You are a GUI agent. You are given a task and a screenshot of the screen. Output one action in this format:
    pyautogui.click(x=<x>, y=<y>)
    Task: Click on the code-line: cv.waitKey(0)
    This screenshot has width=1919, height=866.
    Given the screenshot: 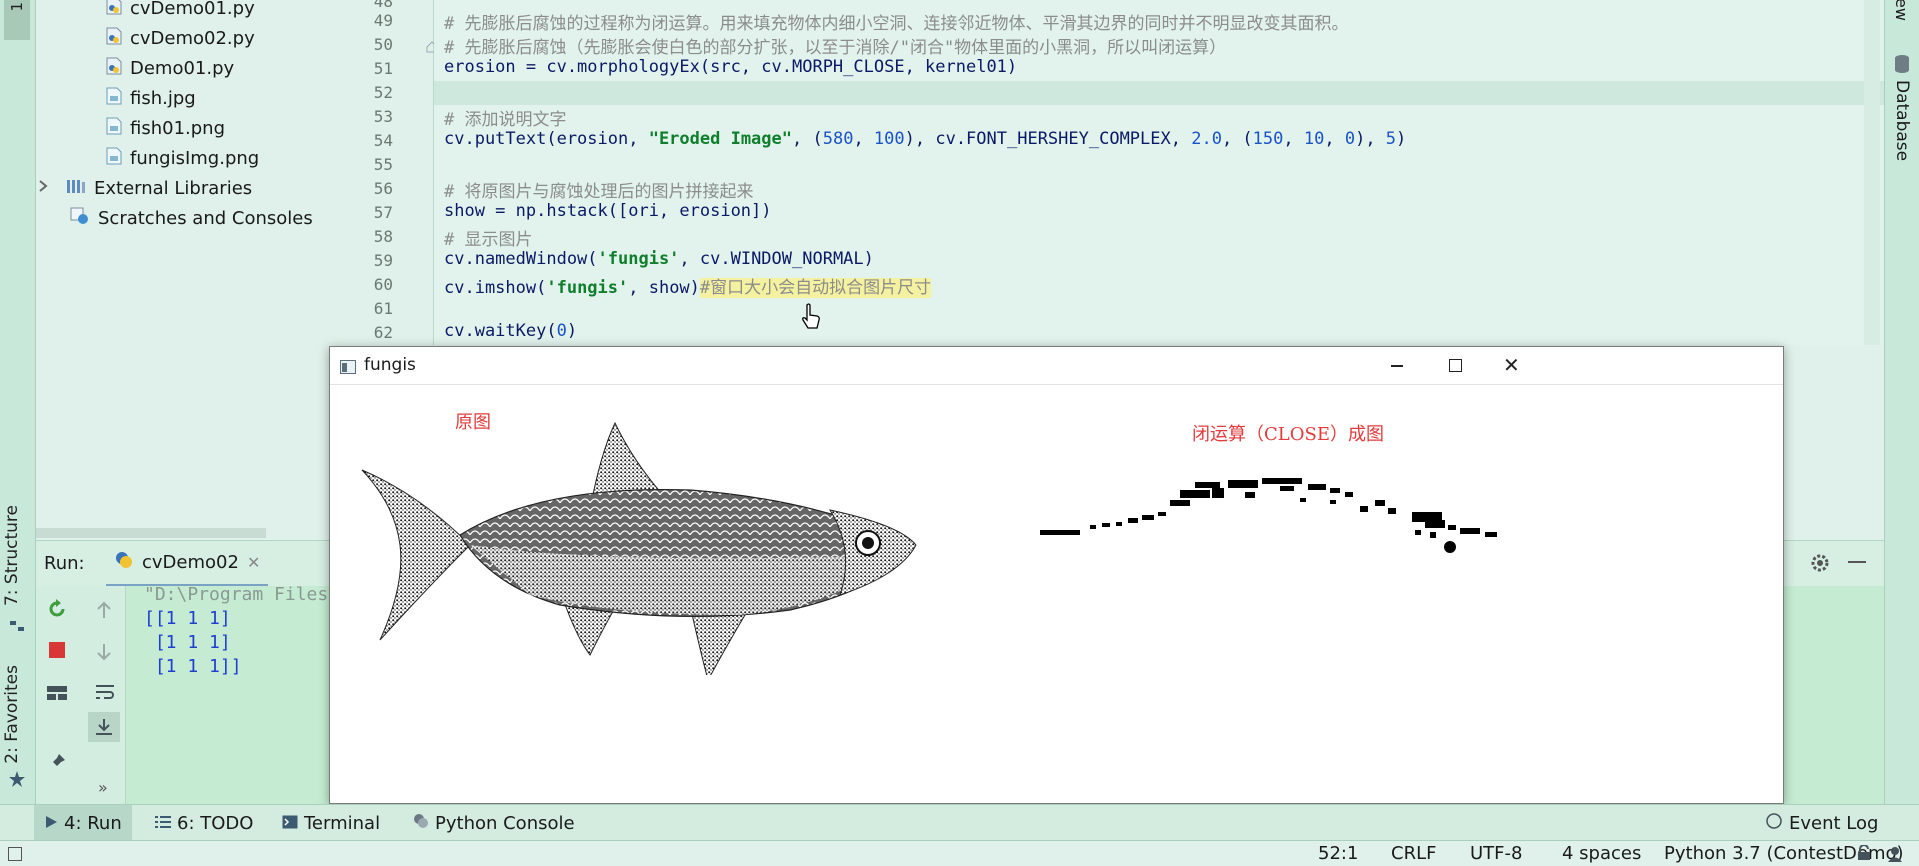 What is the action you would take?
    pyautogui.click(x=511, y=331)
    